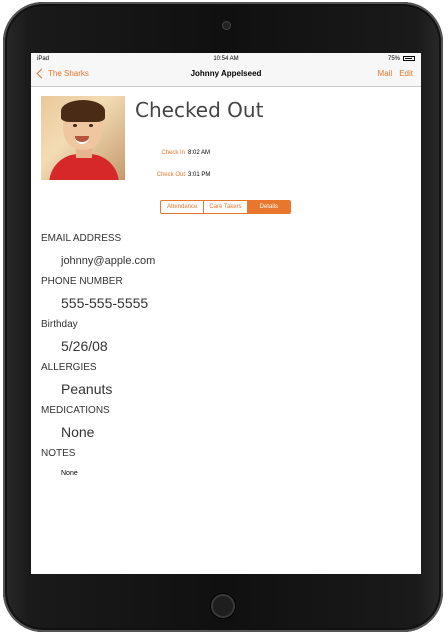 The image size is (448, 635). I want to click on camera-icon, so click(226, 25).